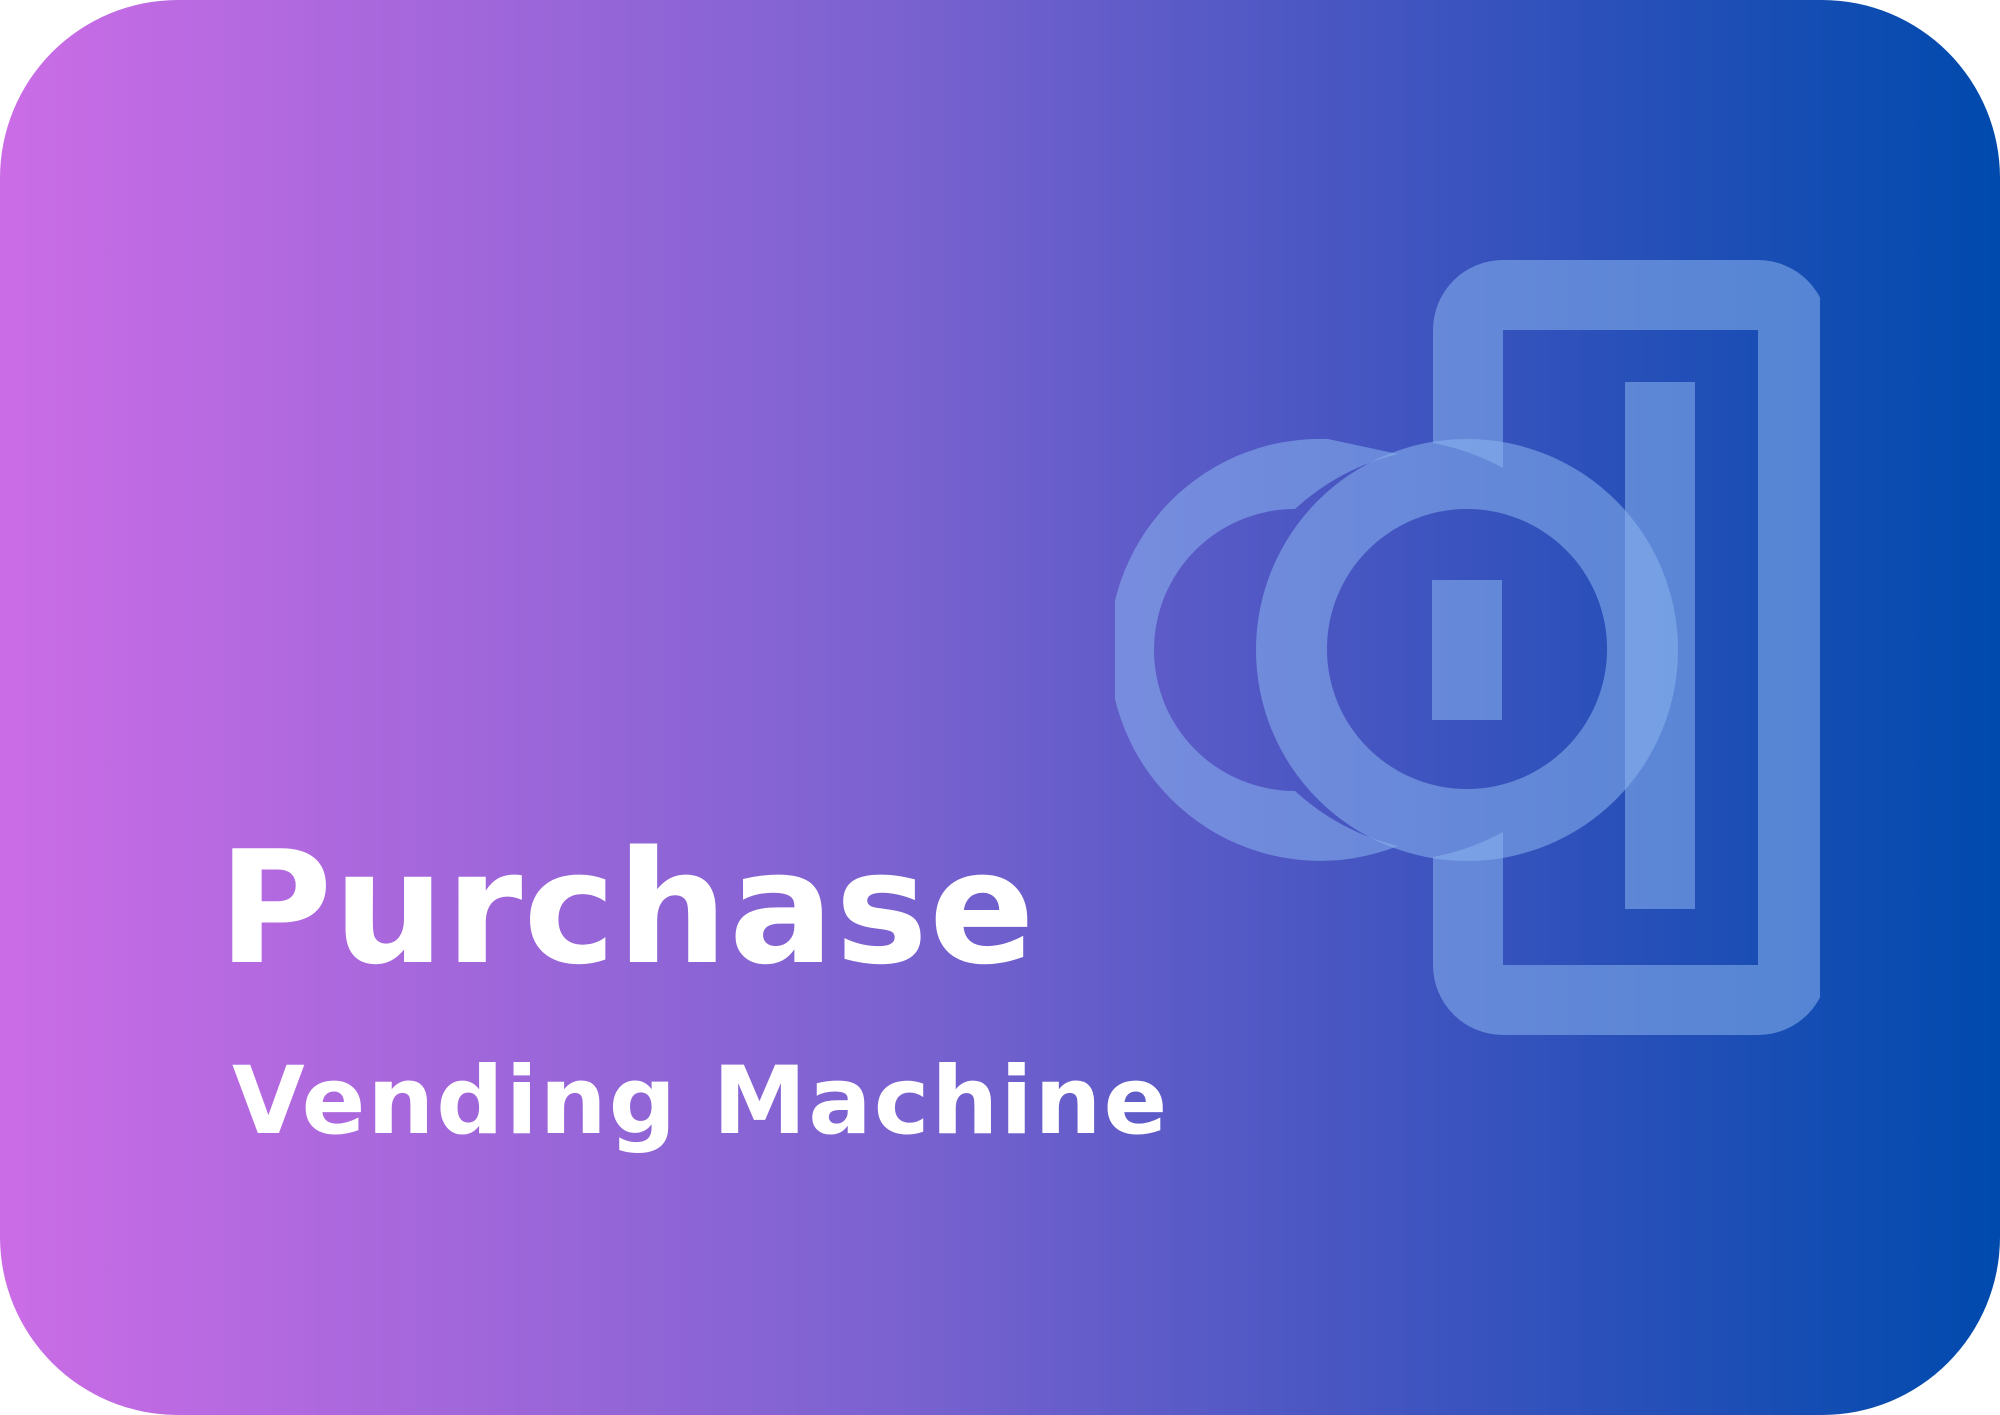  Describe the element at coordinates (701, 1101) in the screenshot. I see `card-subtitle: Vending Machine` at that location.